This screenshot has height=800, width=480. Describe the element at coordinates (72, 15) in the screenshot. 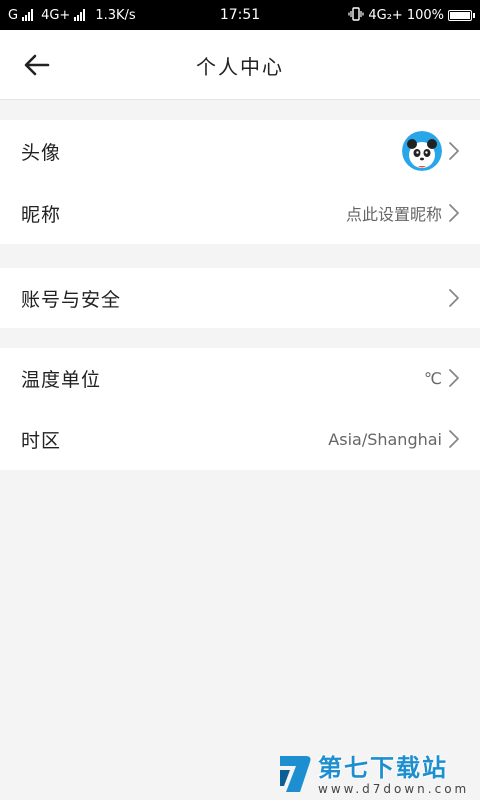

I see `status-left: G 4G+ 1.3K/s` at that location.